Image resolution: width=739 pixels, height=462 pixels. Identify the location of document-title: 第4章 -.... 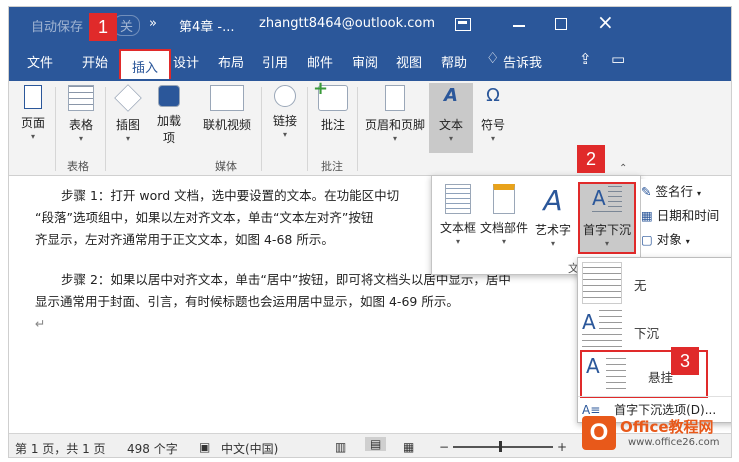
(207, 27).